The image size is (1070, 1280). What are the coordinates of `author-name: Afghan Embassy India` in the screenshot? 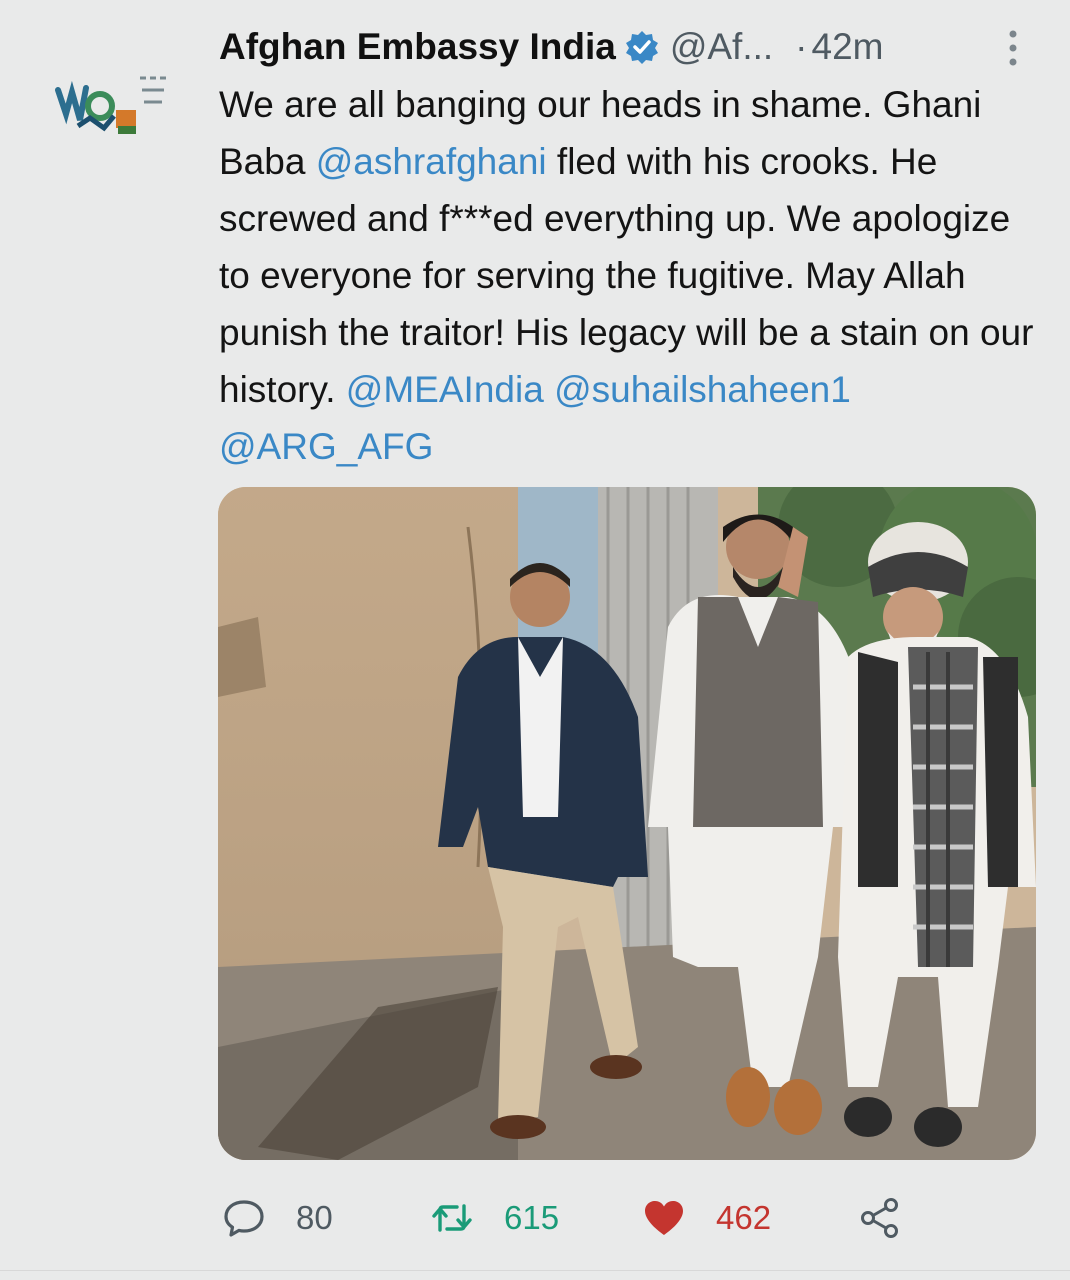 It's located at (417, 47).